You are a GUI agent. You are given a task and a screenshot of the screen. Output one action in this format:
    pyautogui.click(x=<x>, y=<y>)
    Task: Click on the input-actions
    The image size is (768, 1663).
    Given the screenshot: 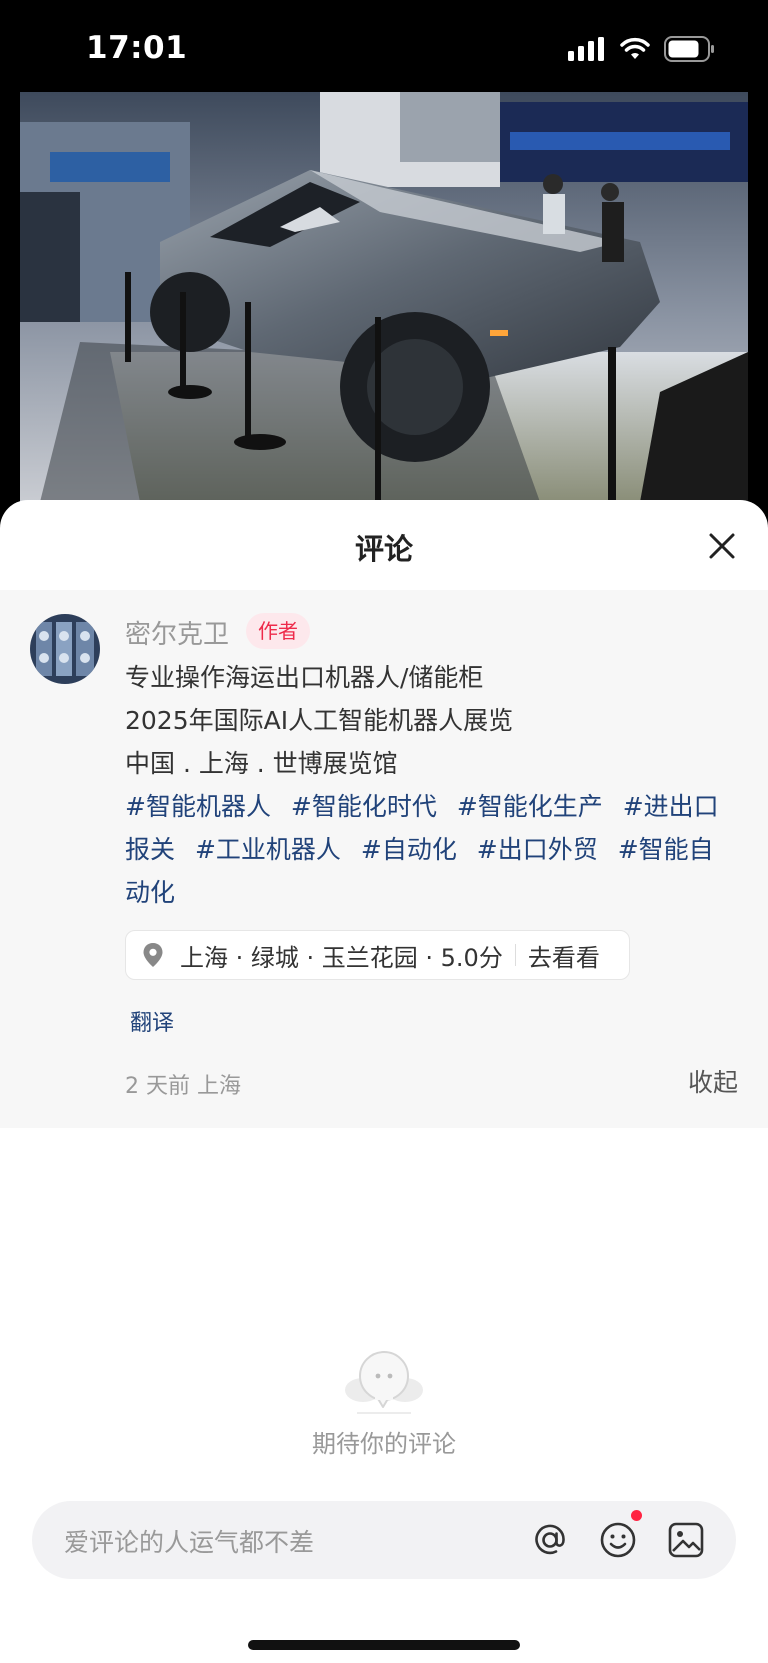 What is the action you would take?
    pyautogui.click(x=618, y=1535)
    